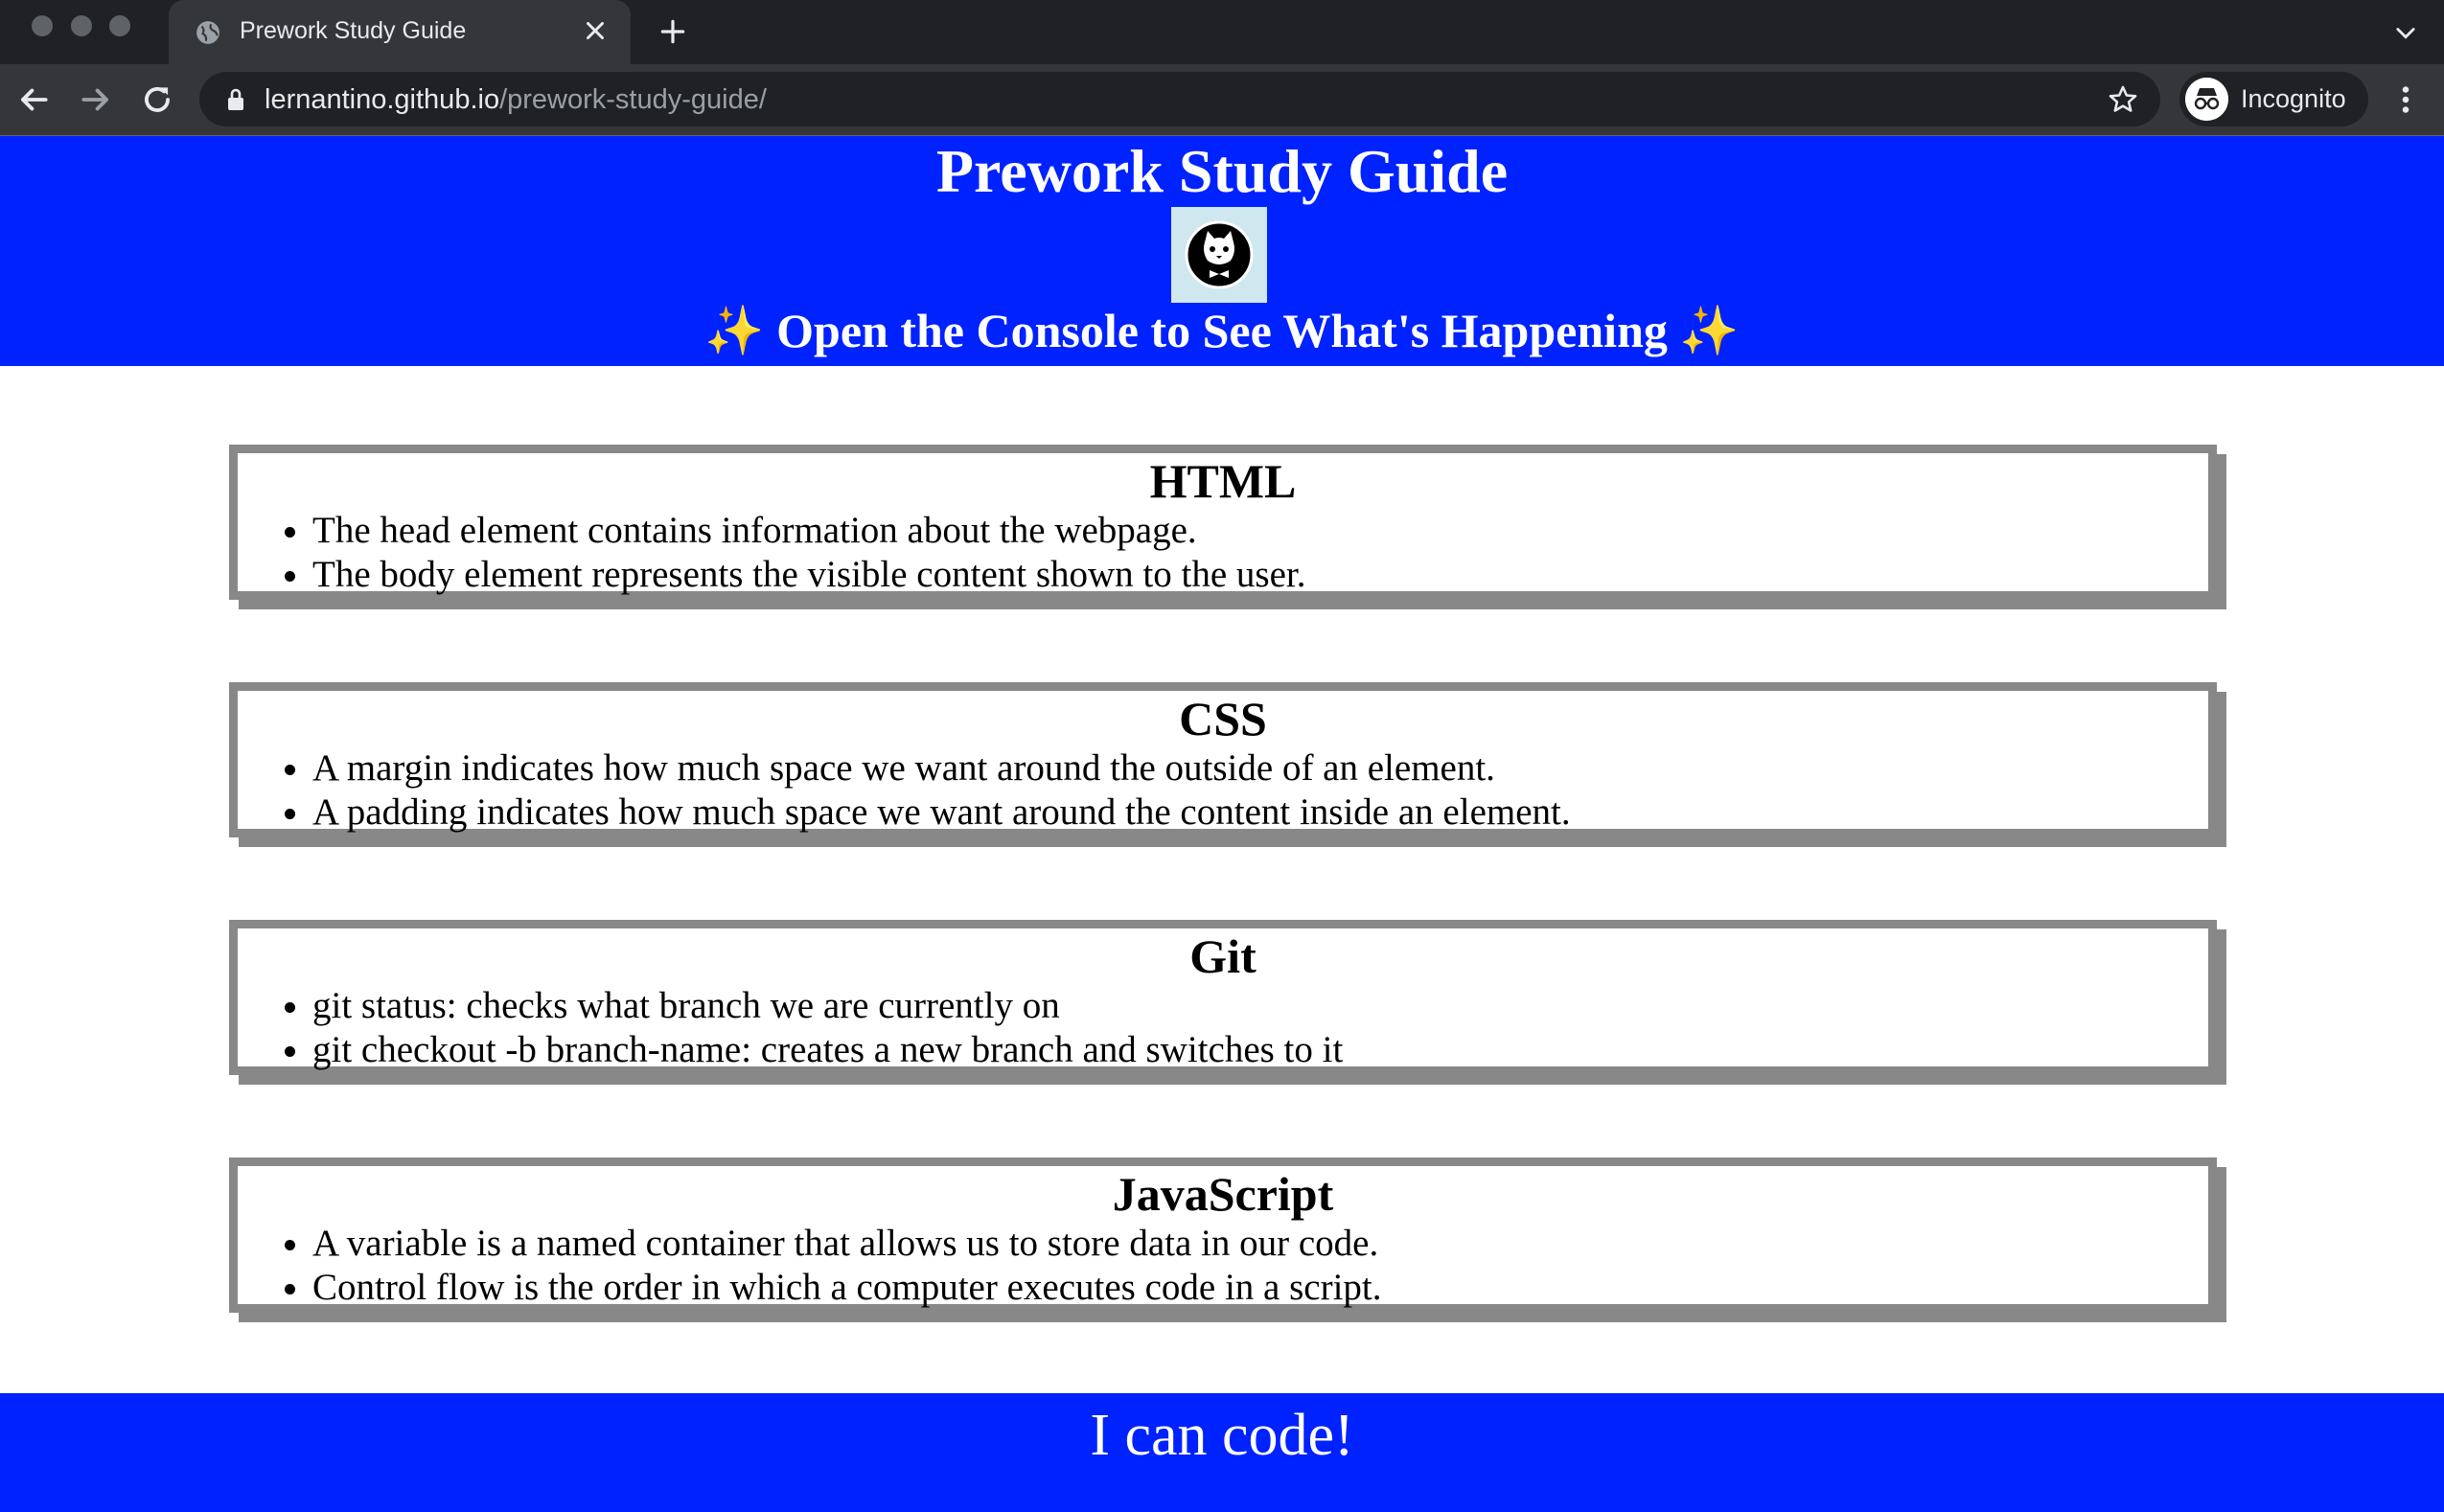 Image resolution: width=2444 pixels, height=1512 pixels. Describe the element at coordinates (1222, 32) in the screenshot. I see `browser-titlebar: Prework Study Guide` at that location.